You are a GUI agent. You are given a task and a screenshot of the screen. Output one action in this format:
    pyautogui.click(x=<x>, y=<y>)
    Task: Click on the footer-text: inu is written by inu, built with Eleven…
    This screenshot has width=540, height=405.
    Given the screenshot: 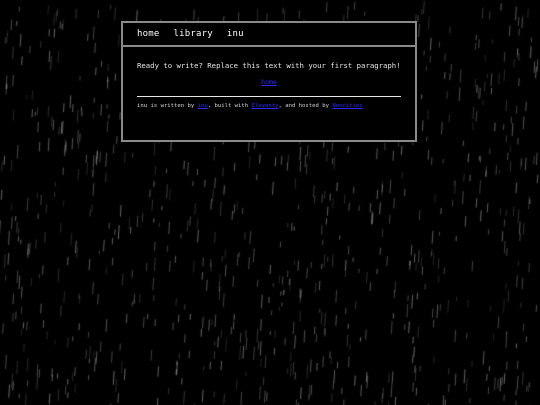 What is the action you would take?
    pyautogui.click(x=269, y=106)
    